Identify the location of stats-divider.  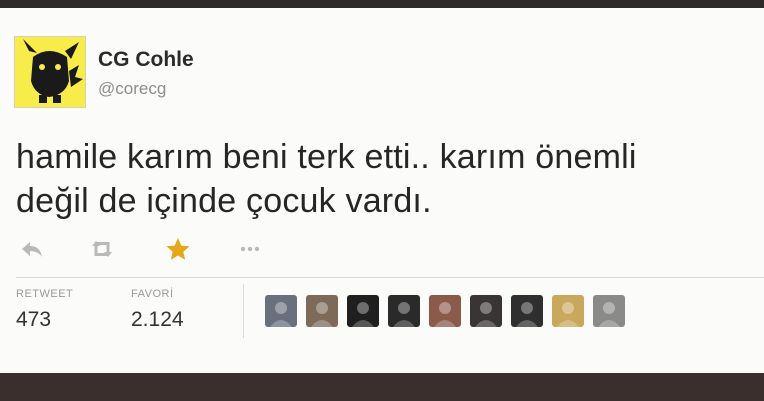
(390, 277).